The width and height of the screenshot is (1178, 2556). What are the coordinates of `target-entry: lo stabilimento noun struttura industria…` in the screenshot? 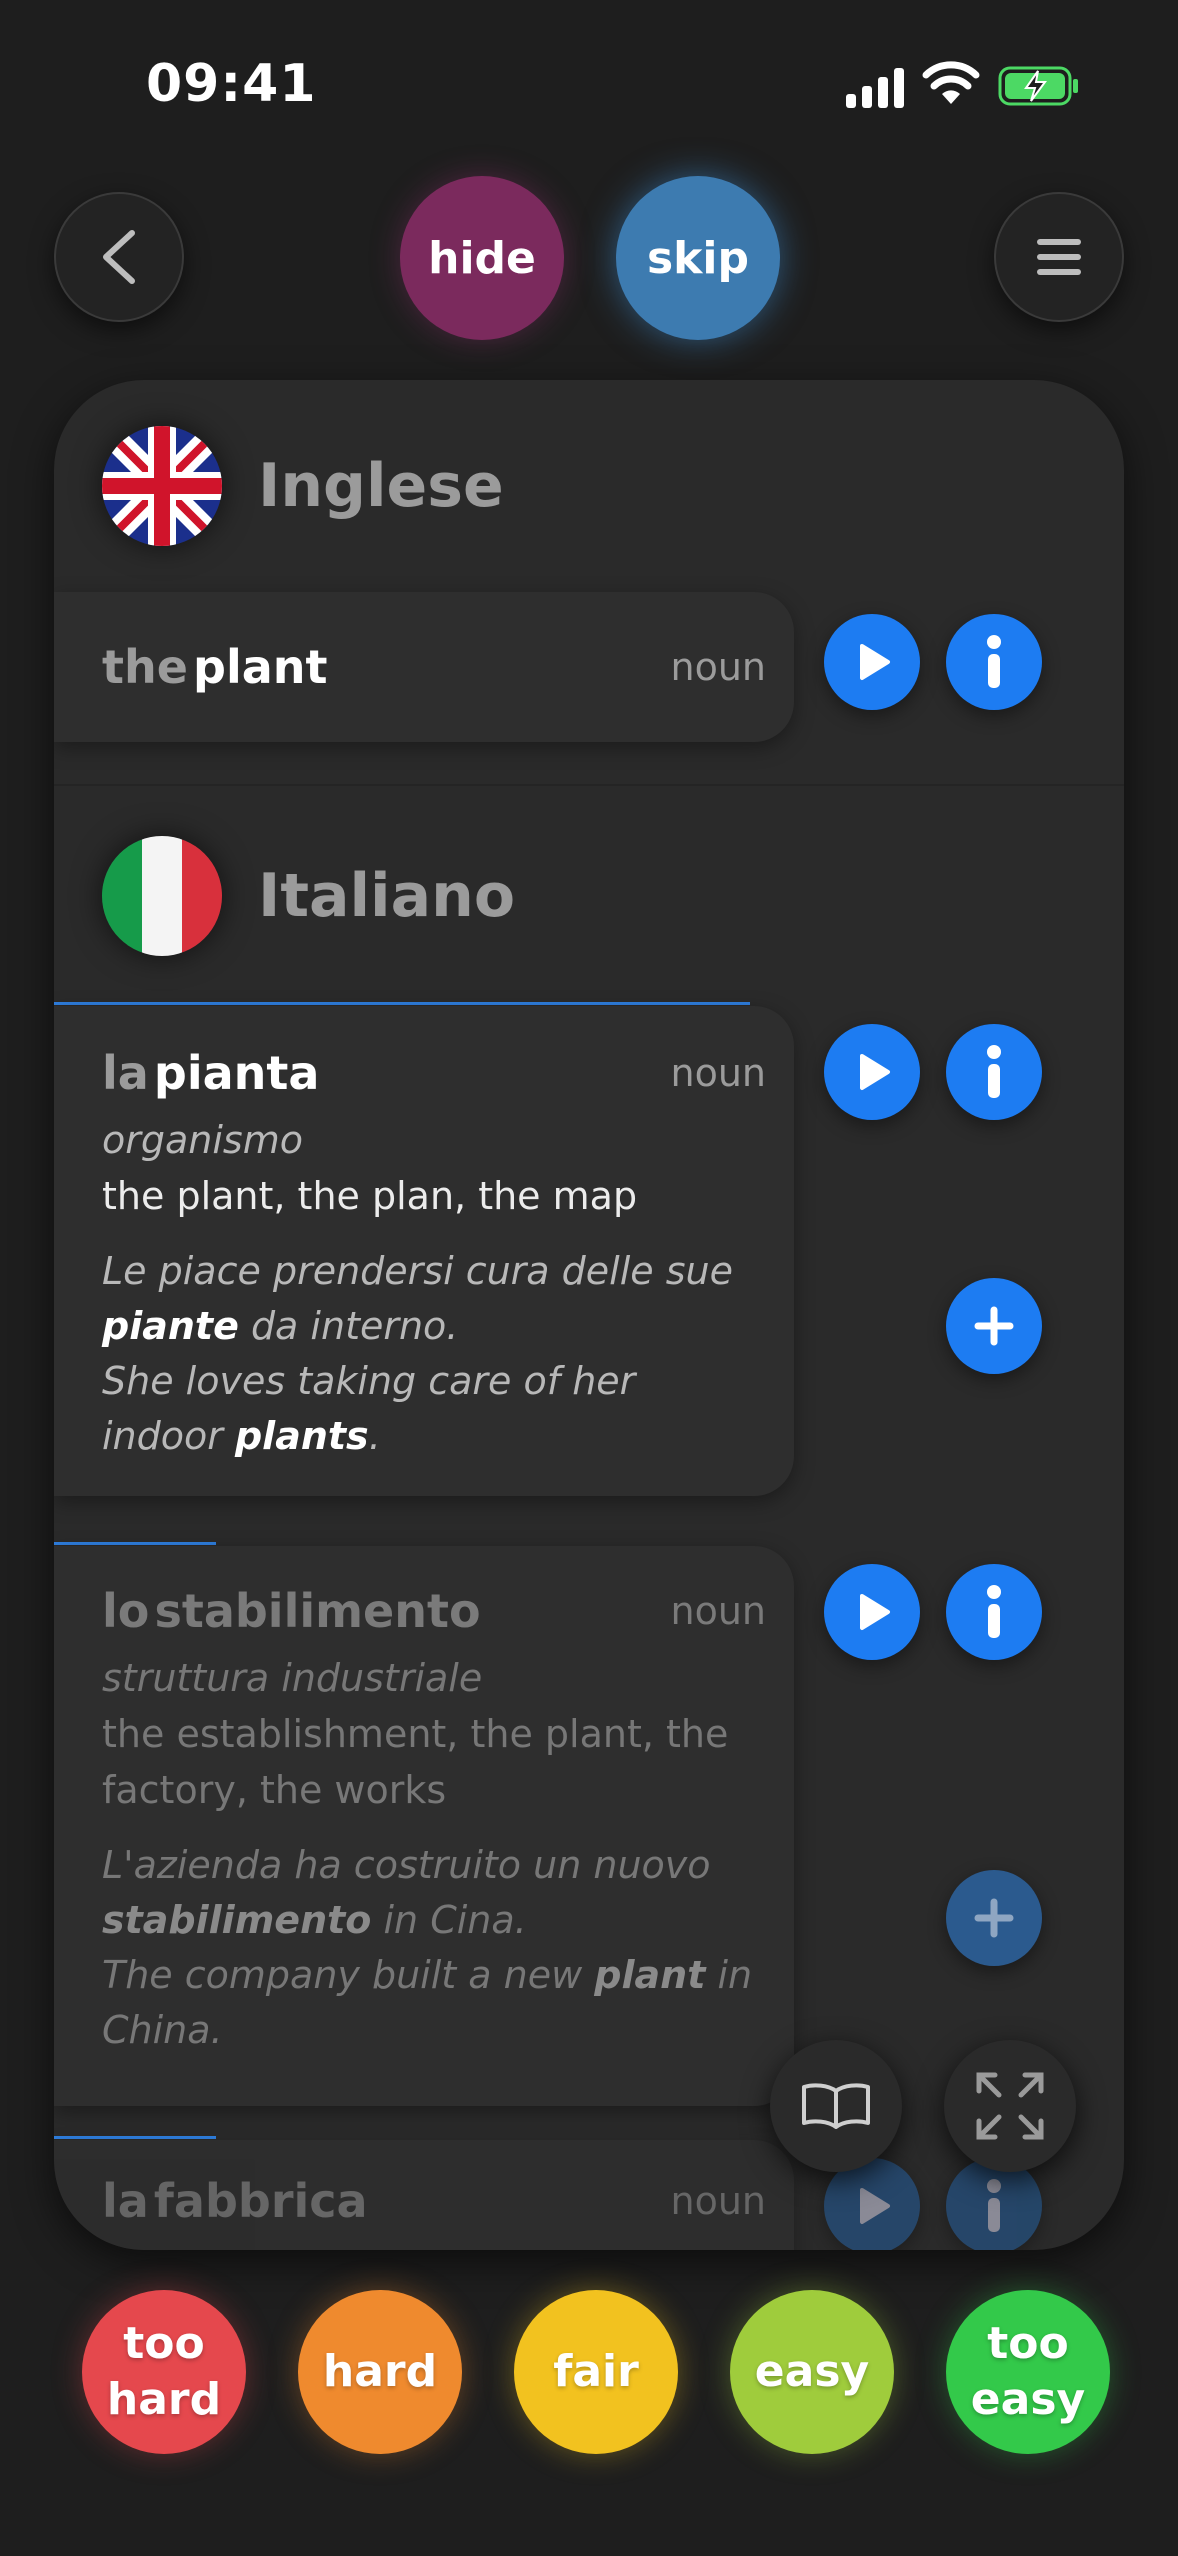 It's located at (424, 1826).